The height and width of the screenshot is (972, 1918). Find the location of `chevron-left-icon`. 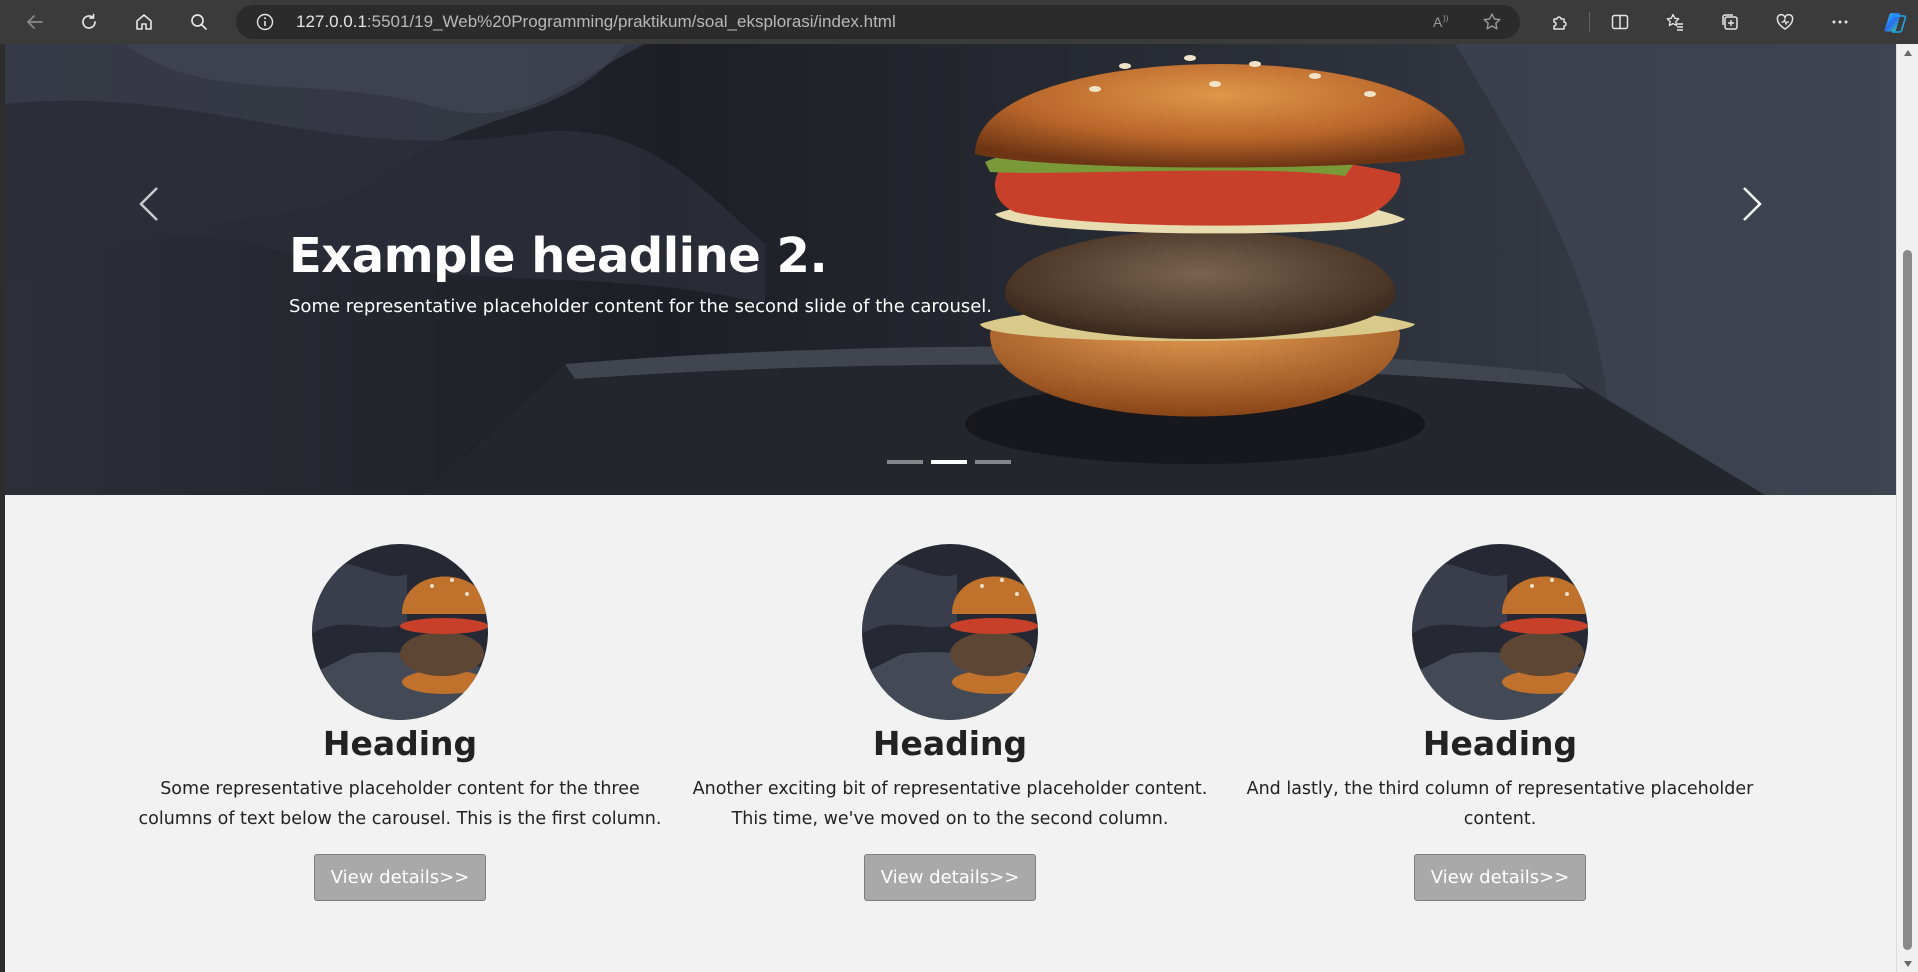

chevron-left-icon is located at coordinates (148, 204).